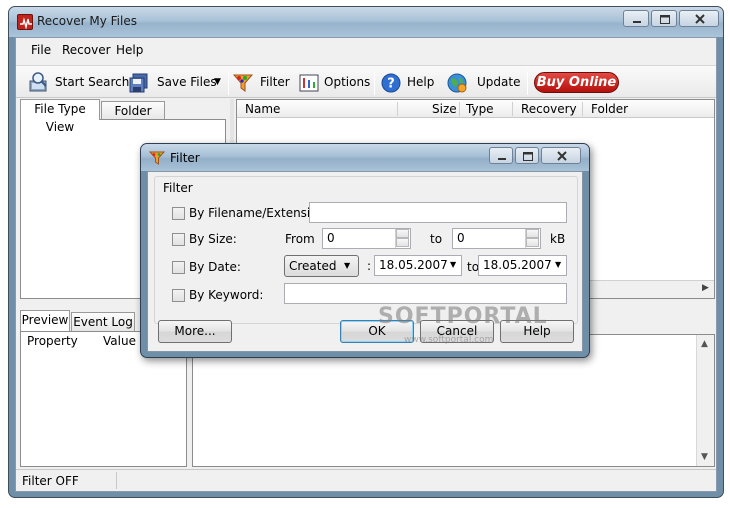 The image size is (730, 508). I want to click on filter-group-label: Filter, so click(178, 188).